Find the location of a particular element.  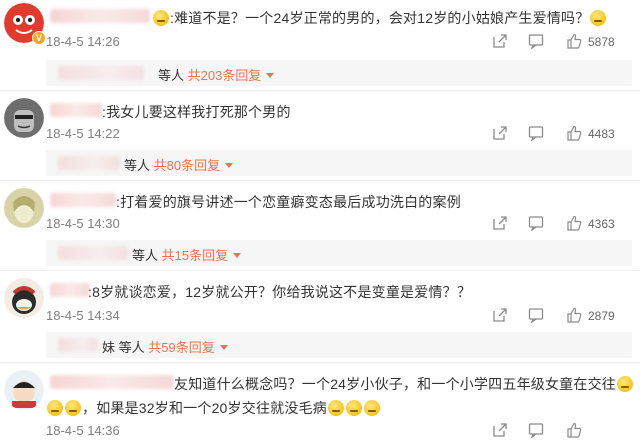

timestamp: 18-4-5 14:30 is located at coordinates (83, 223).